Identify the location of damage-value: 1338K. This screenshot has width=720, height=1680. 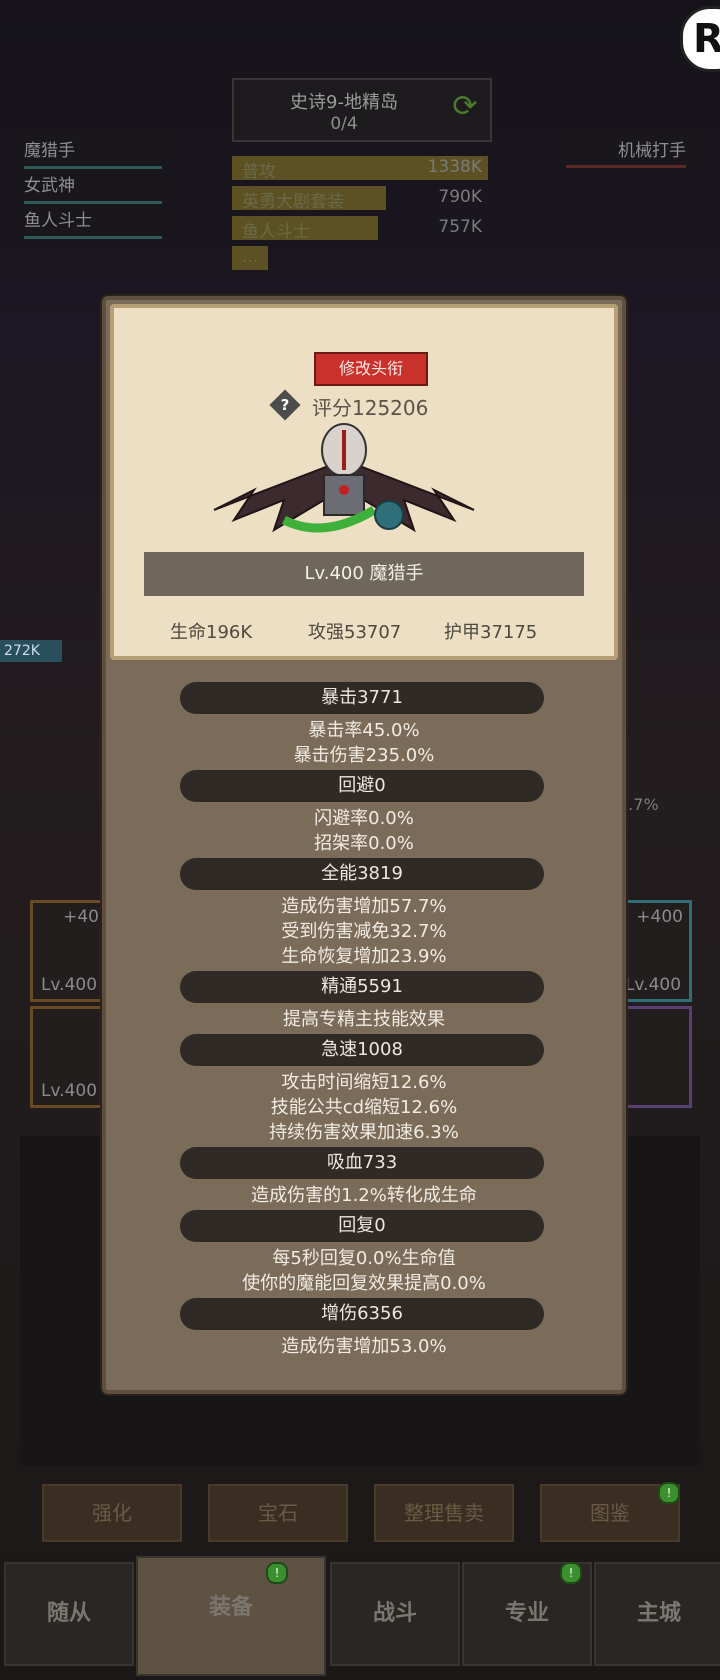
(454, 167).